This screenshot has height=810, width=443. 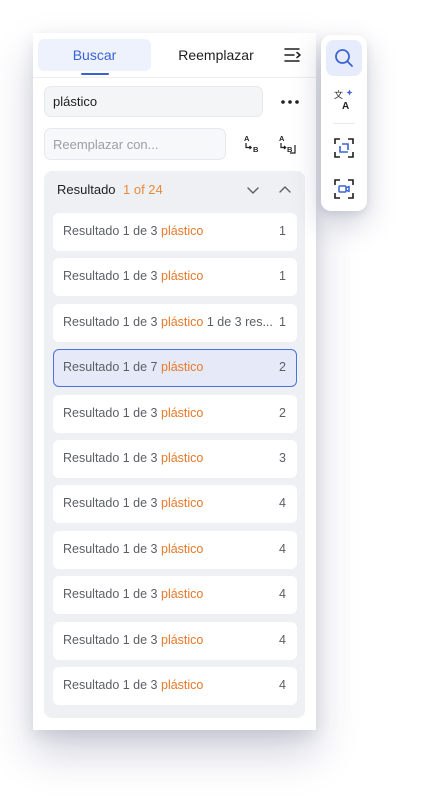 I want to click on result-item: Resultado 1 de 3 plástico 2, so click(x=175, y=414).